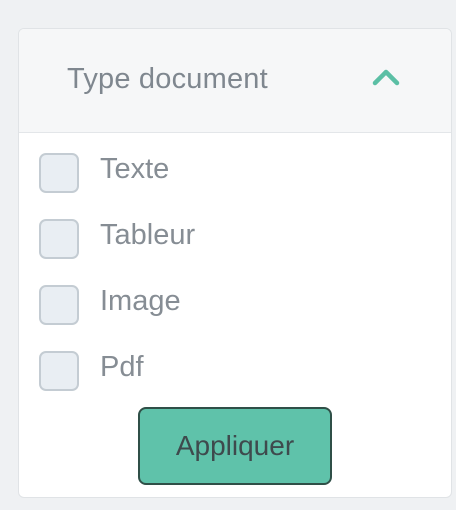 This screenshot has height=510, width=456. Describe the element at coordinates (59, 173) in the screenshot. I see `checkbox-texte` at that location.